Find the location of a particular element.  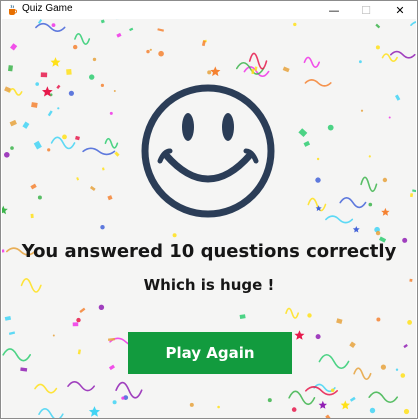

title-bar: Quiz Game — ☐ ✕ is located at coordinates (209, 10).